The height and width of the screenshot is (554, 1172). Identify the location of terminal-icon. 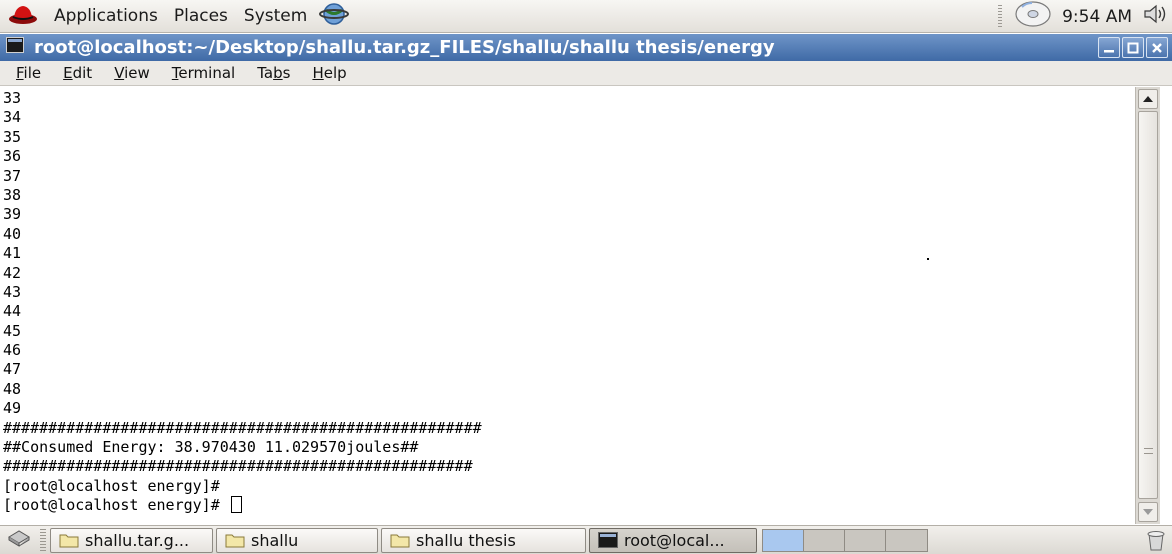
(611, 540).